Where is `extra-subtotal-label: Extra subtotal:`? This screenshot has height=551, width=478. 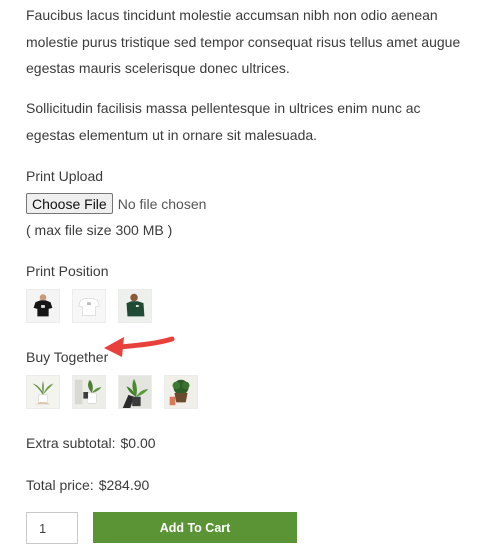
extra-subtotal-label: Extra subtotal: is located at coordinates (71, 443).